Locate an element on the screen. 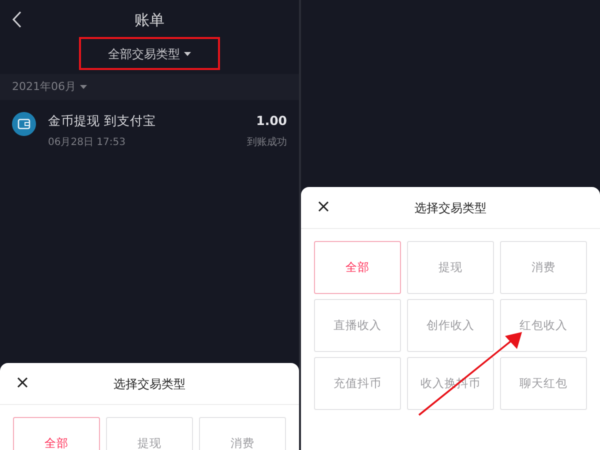 The image size is (600, 450). transaction-date: 06月28日 17:53 is located at coordinates (87, 143).